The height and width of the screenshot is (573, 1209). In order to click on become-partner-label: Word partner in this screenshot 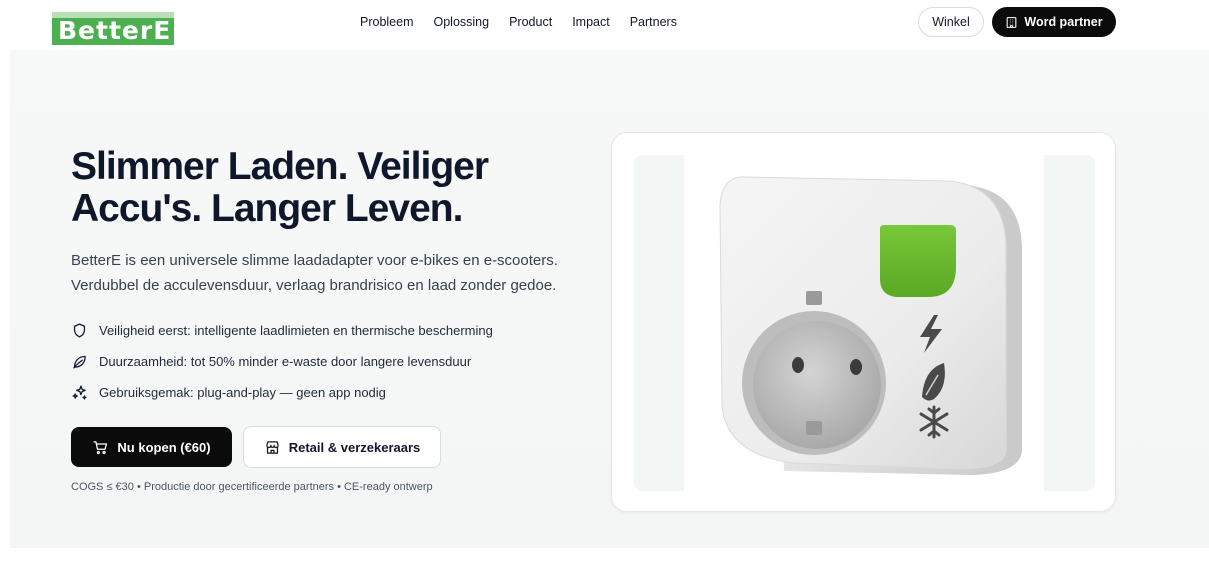, I will do `click(1063, 22)`.